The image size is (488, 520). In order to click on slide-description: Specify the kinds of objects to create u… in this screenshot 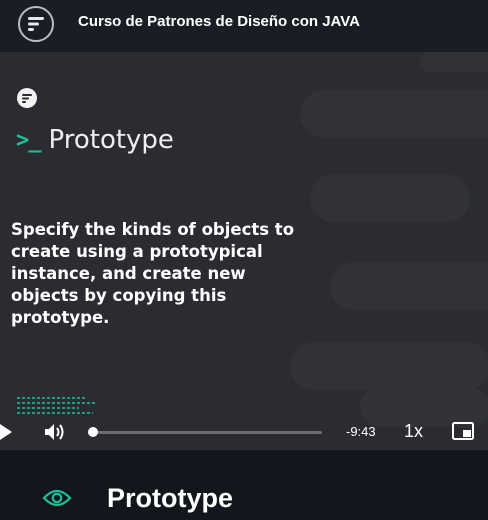, I will do `click(153, 273)`.